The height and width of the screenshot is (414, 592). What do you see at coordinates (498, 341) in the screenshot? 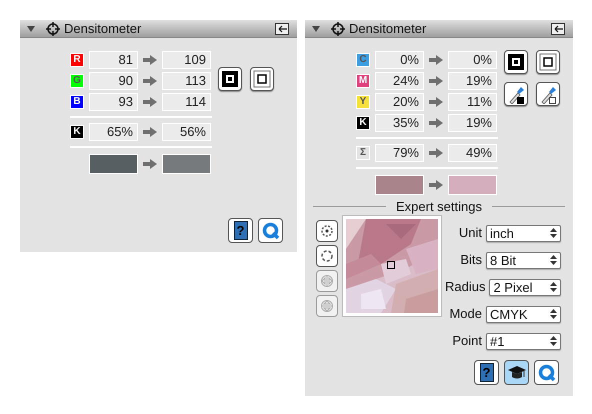
I see `dropdown-value: #1` at bounding box center [498, 341].